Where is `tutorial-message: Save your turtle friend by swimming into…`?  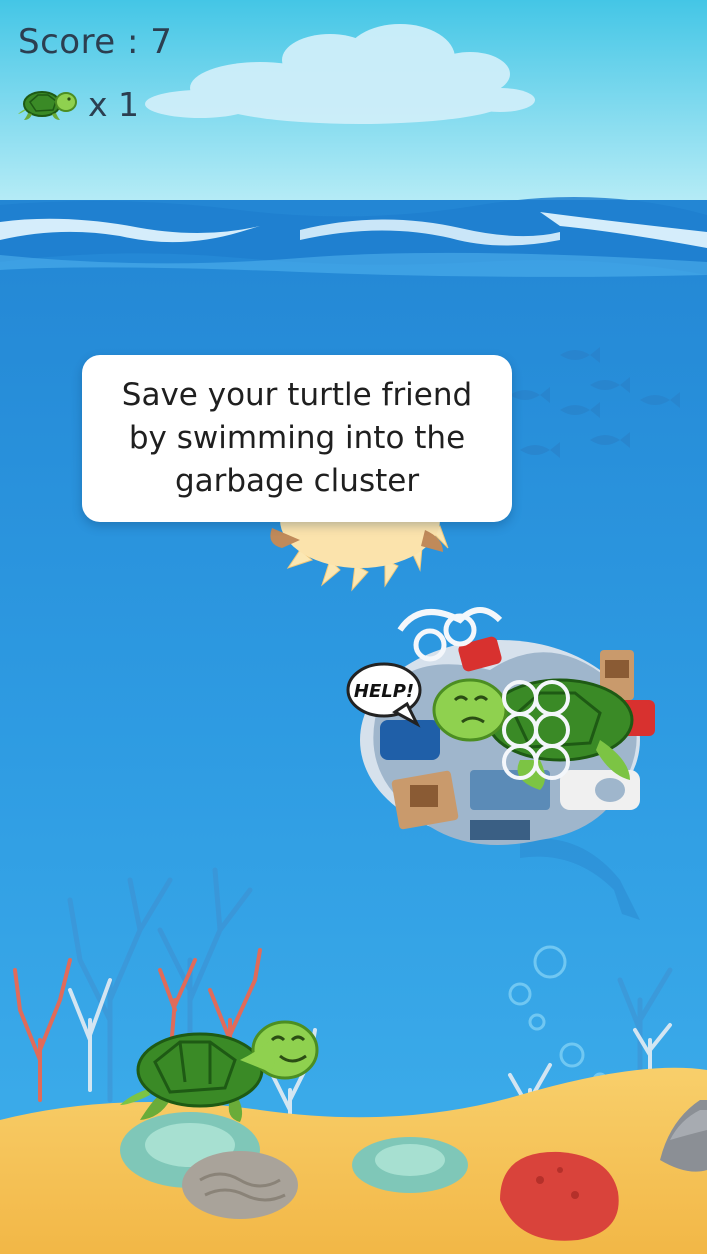
tutorial-message: Save your turtle friend by swimming into… is located at coordinates (297, 438).